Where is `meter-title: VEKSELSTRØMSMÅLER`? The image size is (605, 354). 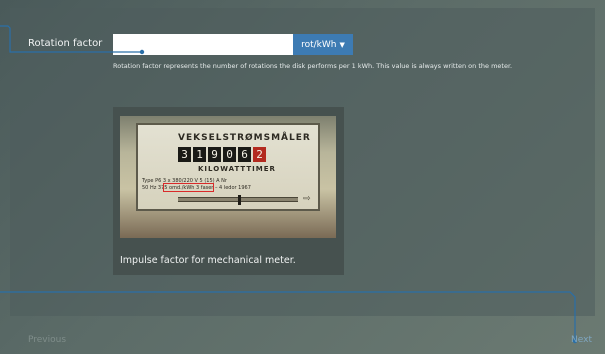
meter-title: VEKSELSTRØMSMÅLER is located at coordinates (244, 138).